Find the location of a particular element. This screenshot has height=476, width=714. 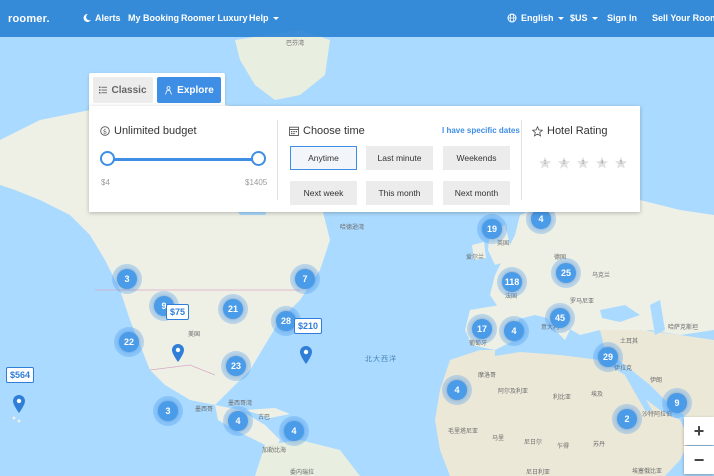

hotel-cluster: 17 is located at coordinates (482, 329).